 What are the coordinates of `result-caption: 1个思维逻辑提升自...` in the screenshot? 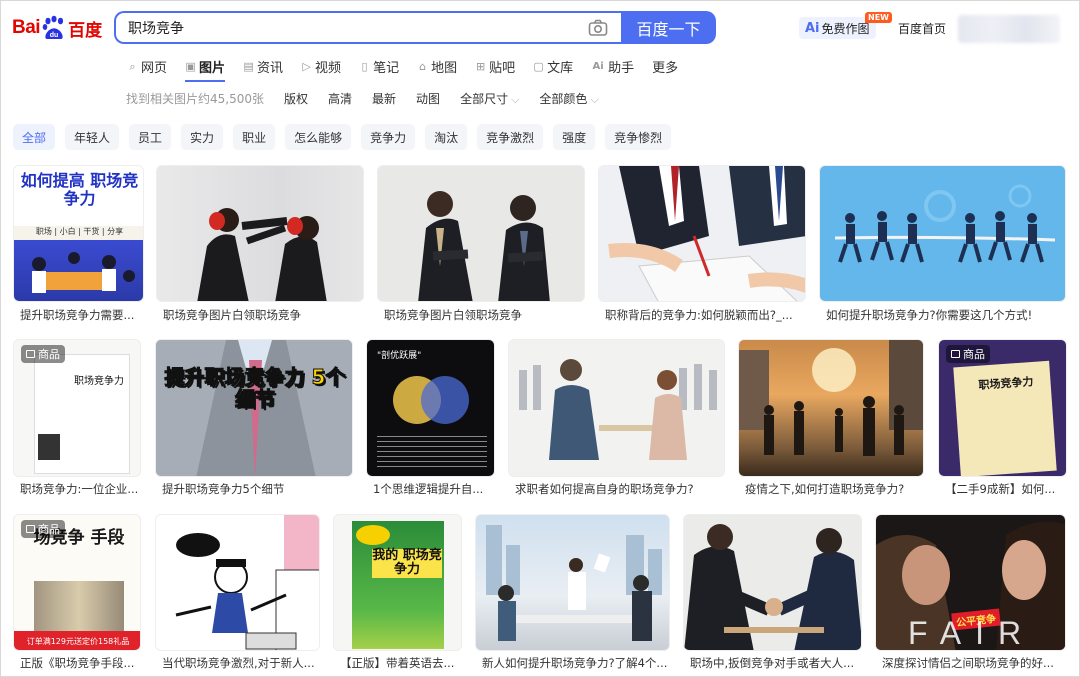 It's located at (434, 489).